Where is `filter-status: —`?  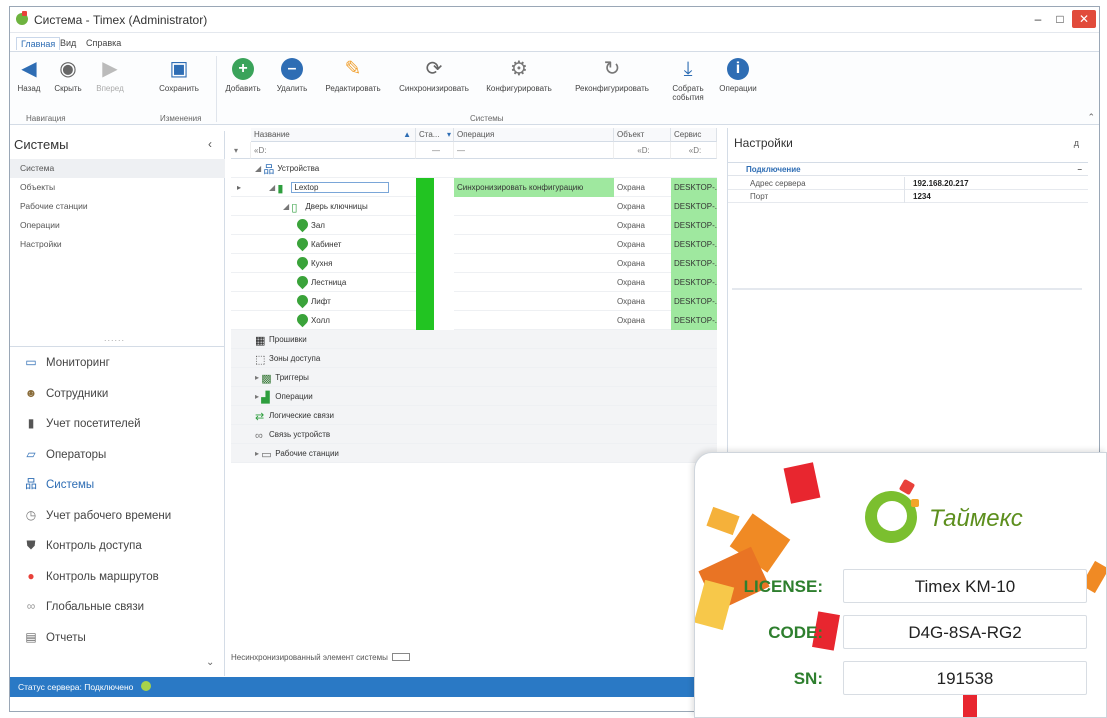 filter-status: — is located at coordinates (435, 150).